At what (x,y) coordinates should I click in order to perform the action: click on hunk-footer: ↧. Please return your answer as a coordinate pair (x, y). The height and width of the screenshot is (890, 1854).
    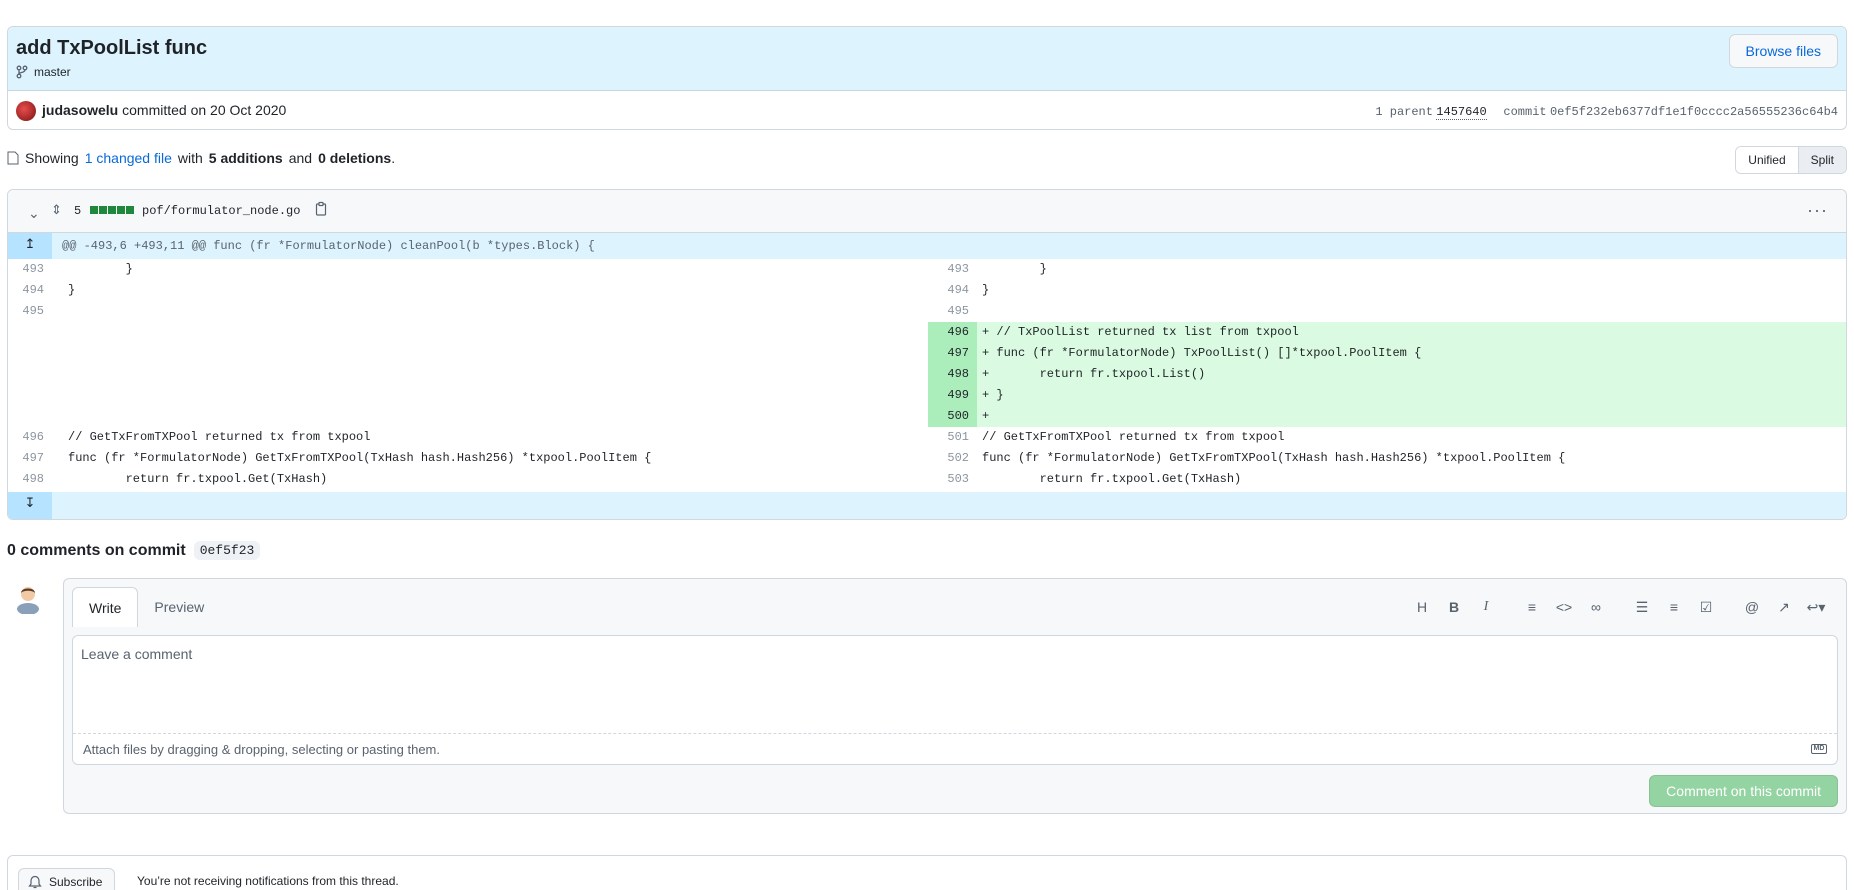
    Looking at the image, I should click on (927, 505).